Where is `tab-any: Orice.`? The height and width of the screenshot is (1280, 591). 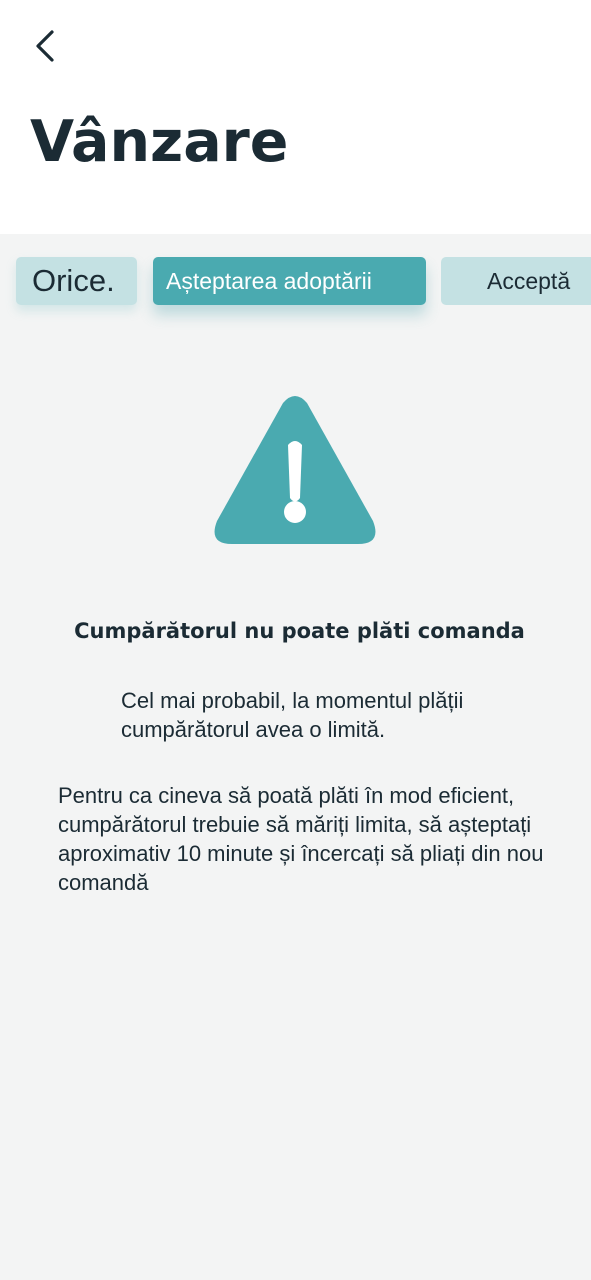
tab-any: Orice. is located at coordinates (76, 281).